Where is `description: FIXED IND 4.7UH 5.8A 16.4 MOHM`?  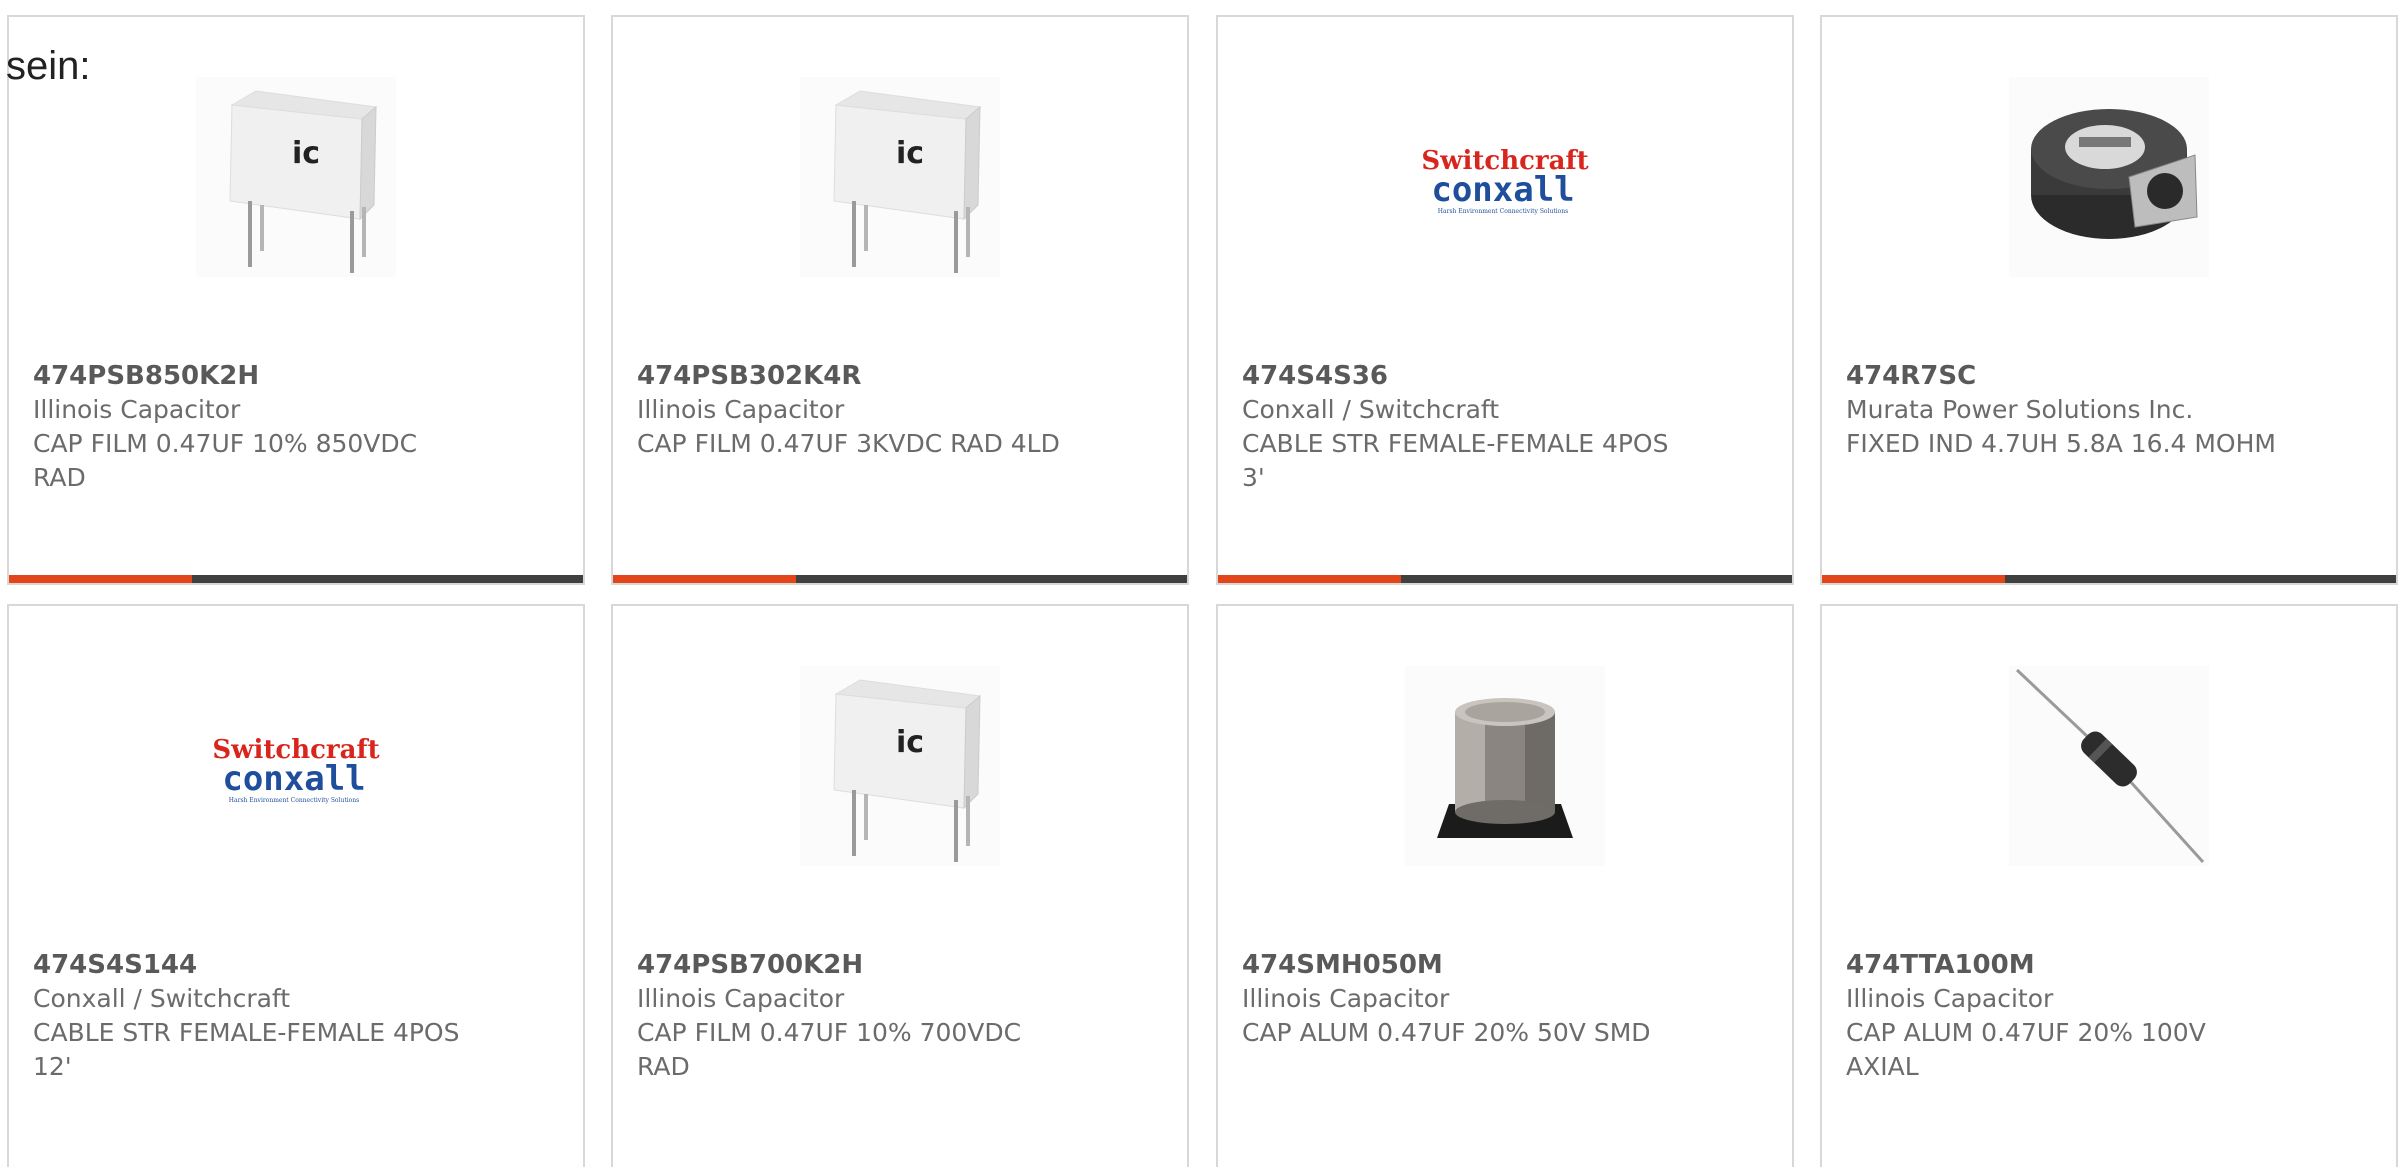
description: FIXED IND 4.7UH 5.8A 16.4 MOHM is located at coordinates (2061, 443).